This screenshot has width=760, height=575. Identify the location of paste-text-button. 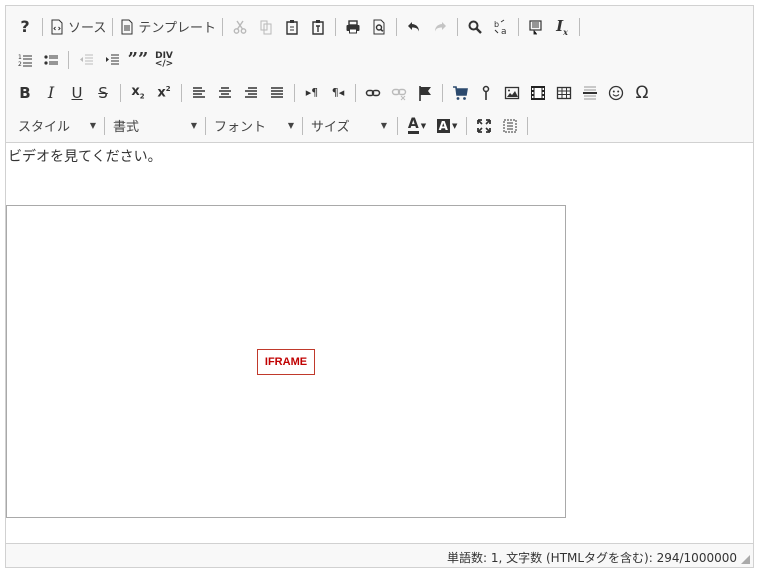
(318, 27).